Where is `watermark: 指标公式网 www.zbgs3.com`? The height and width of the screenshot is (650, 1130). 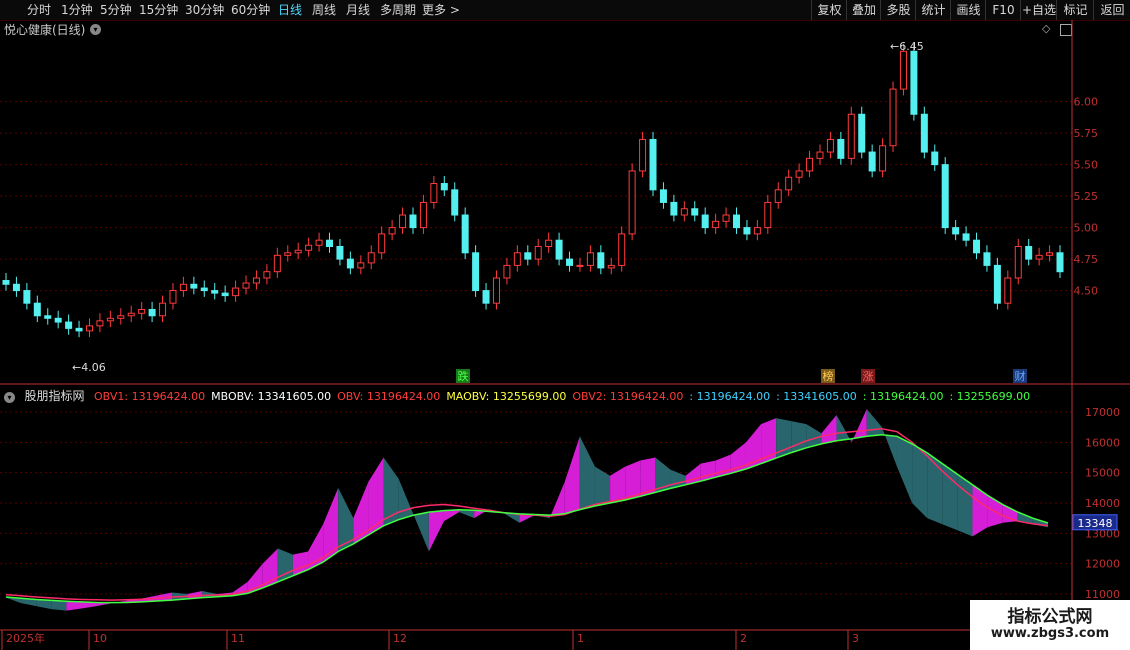 watermark: 指标公式网 www.zbgs3.com is located at coordinates (1050, 625).